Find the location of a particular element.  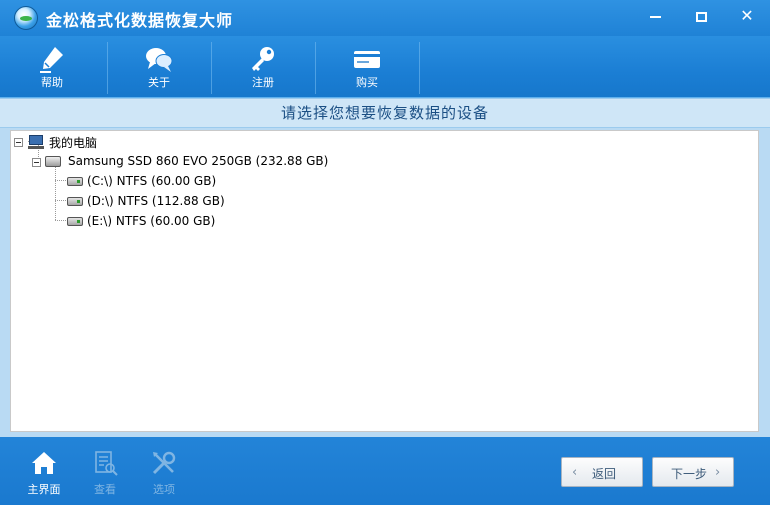

app-title: 金松格式化数据恢复大师 is located at coordinates (140, 20).